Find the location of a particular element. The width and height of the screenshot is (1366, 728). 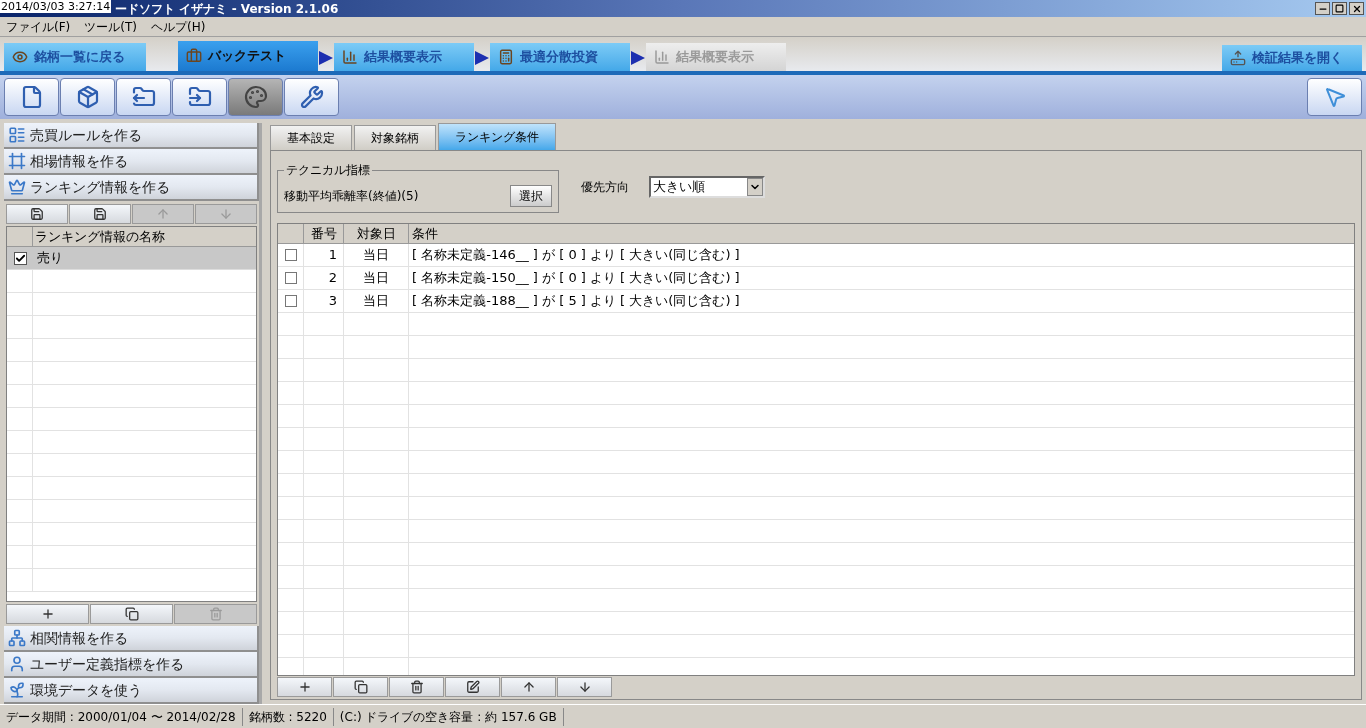

section-button: 相関情報を作る is located at coordinates (131, 639).